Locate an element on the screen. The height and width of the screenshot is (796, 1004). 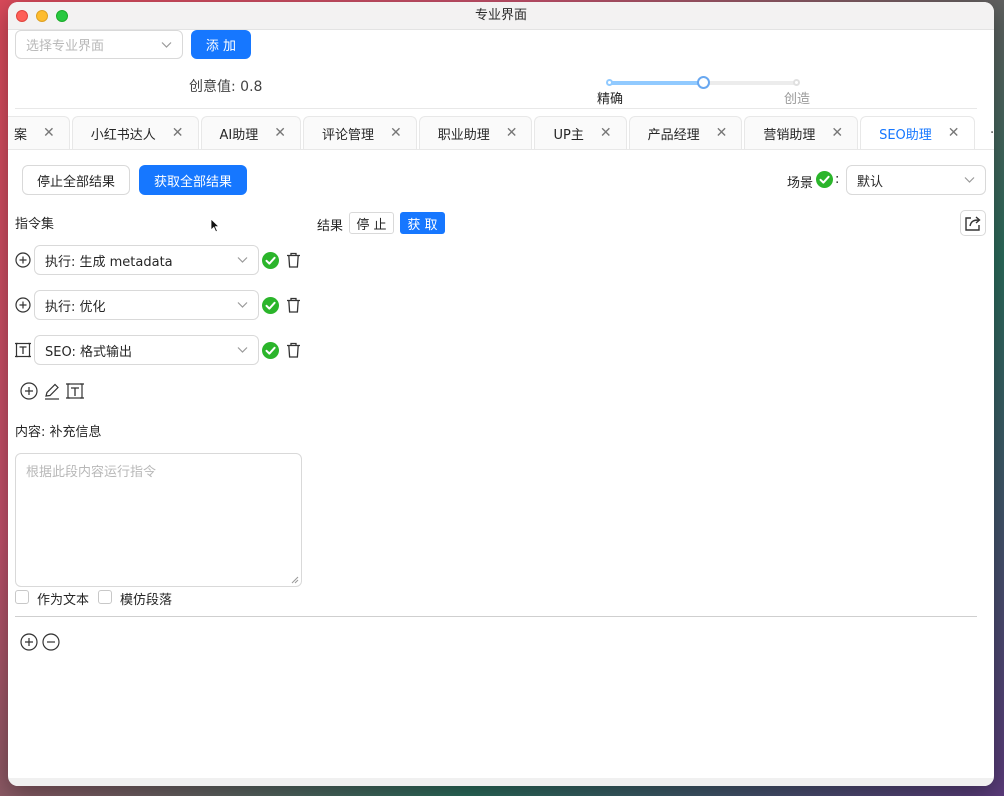
as-text-label: 作为文本 is located at coordinates (63, 598).